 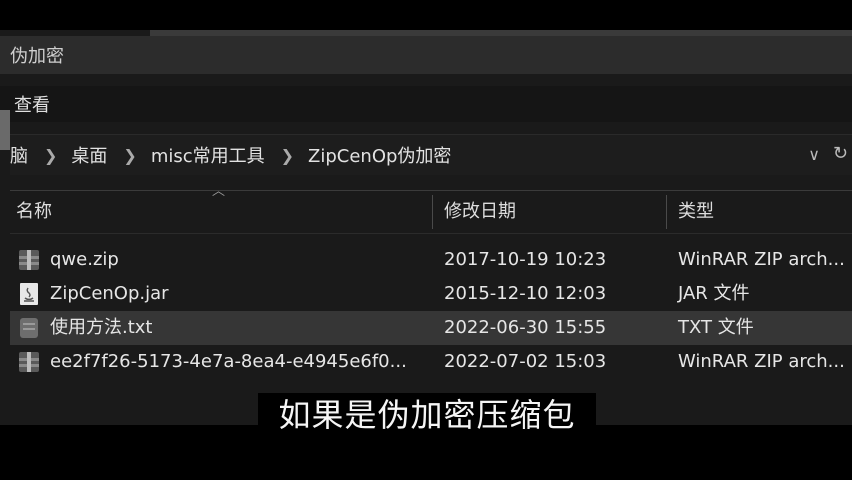 What do you see at coordinates (32, 104) in the screenshot?
I see `menu-view: 查看` at bounding box center [32, 104].